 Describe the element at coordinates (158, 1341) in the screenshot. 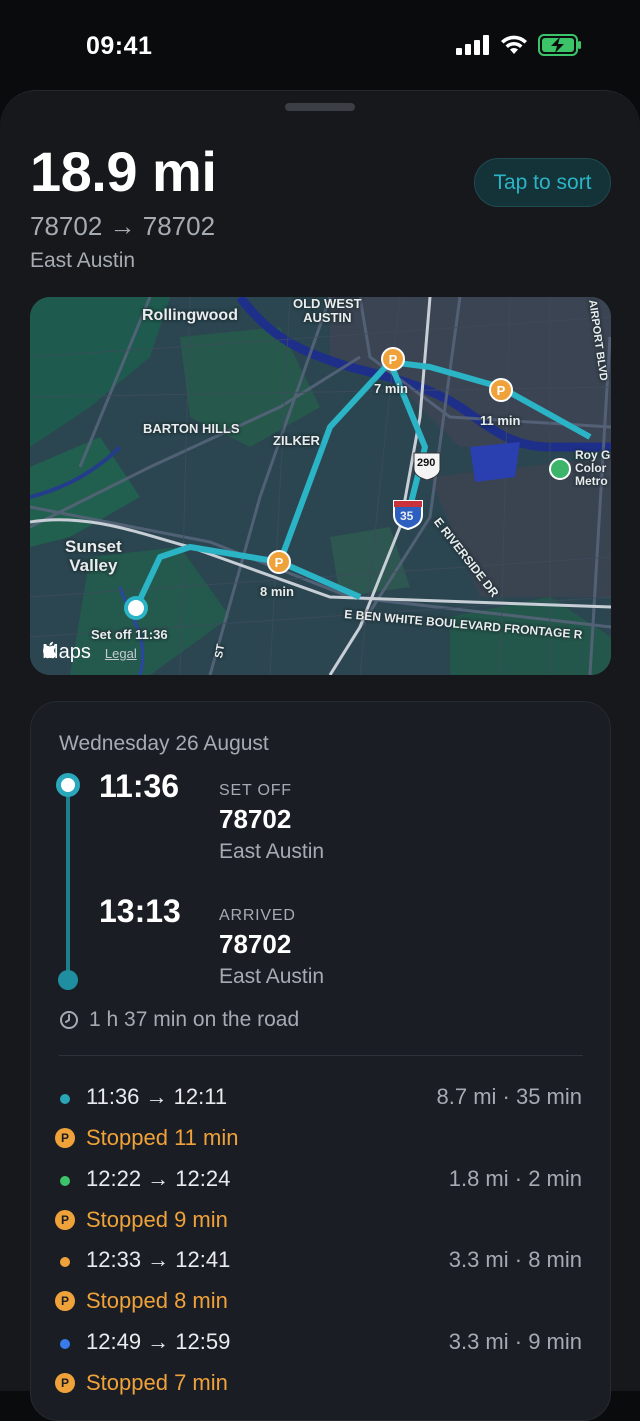

I see `segment-times: 12:49 → 12:59` at that location.